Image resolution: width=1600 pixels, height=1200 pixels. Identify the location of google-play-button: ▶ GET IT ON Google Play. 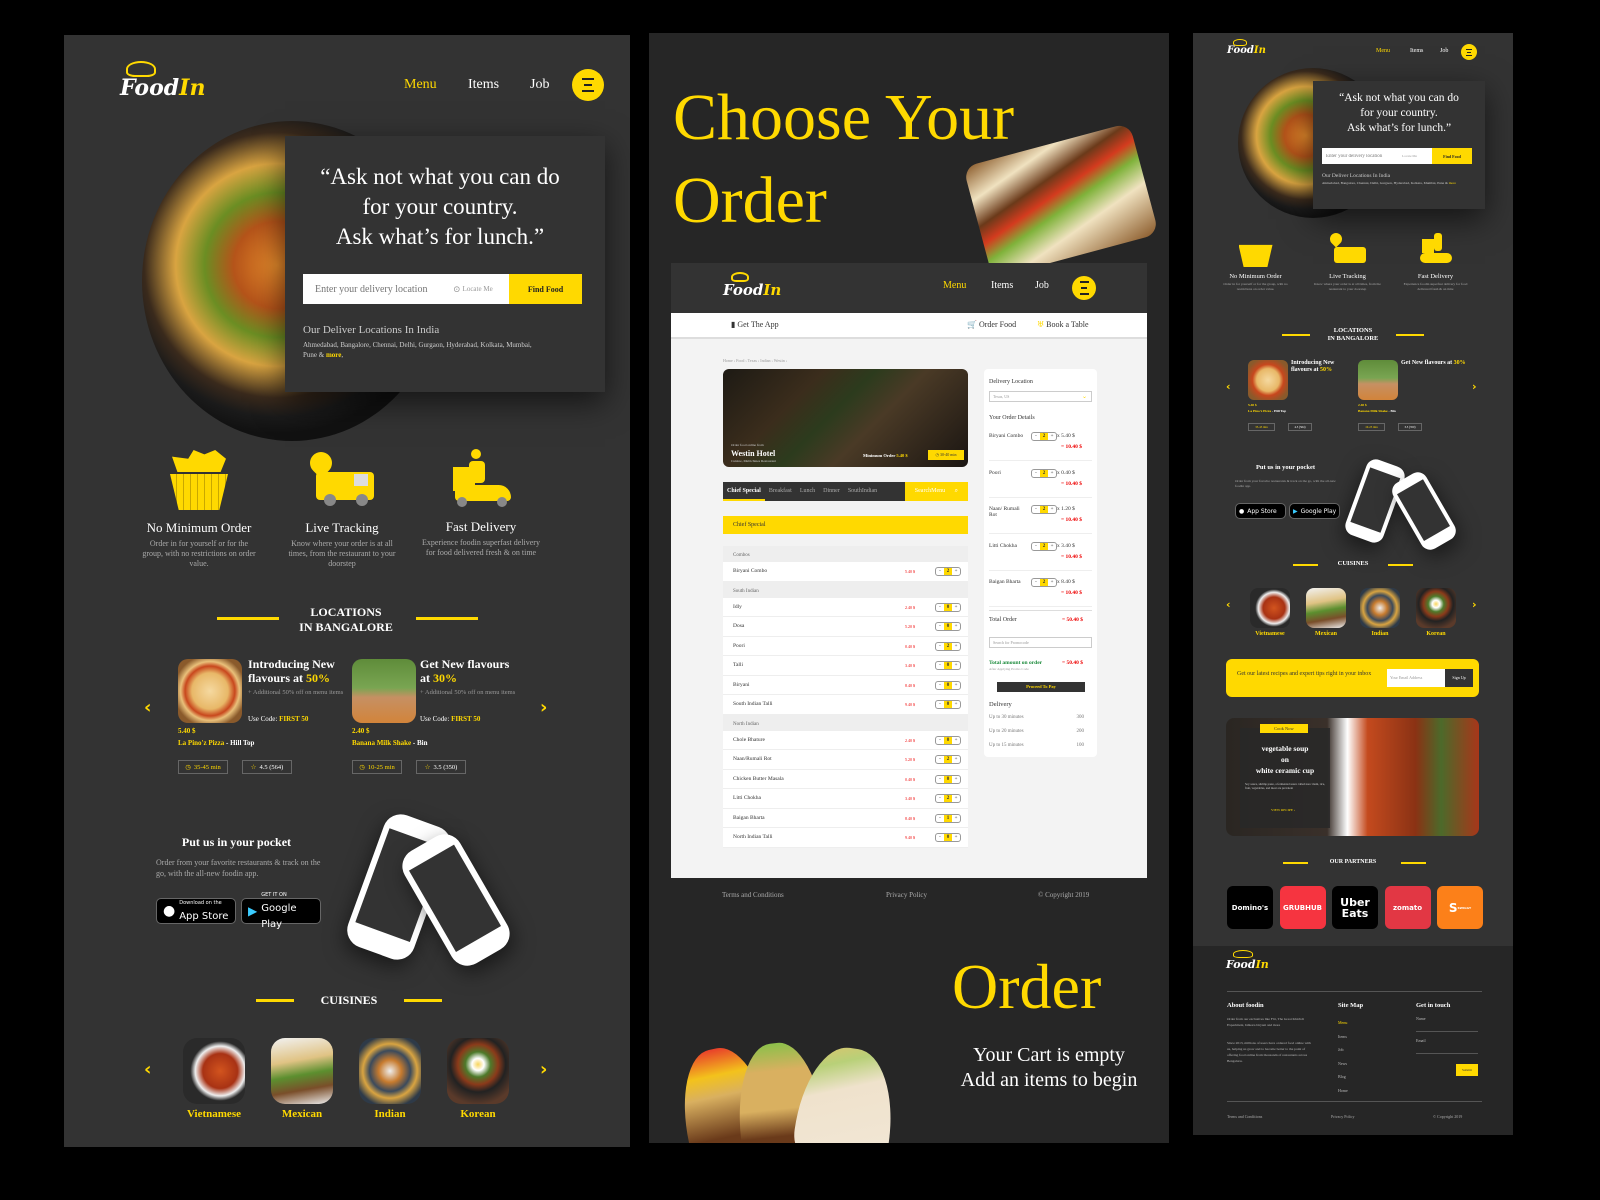
(281, 910).